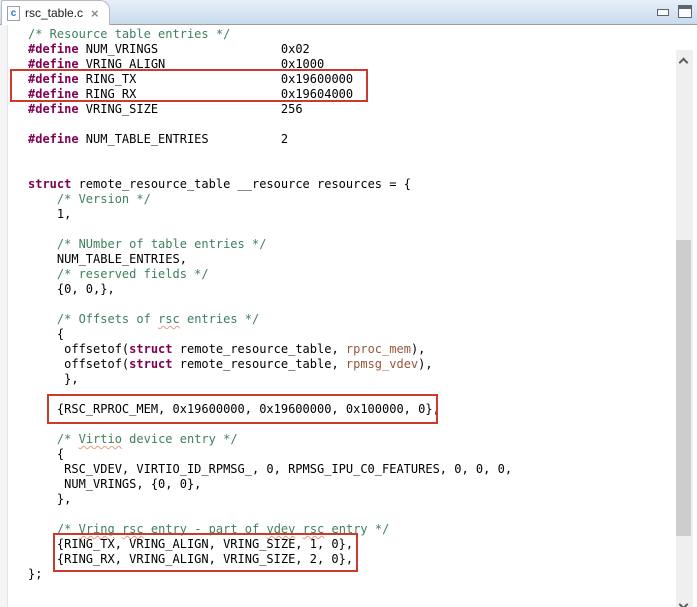 Image resolution: width=697 pixels, height=607 pixels. I want to click on view-controls, so click(674, 11).